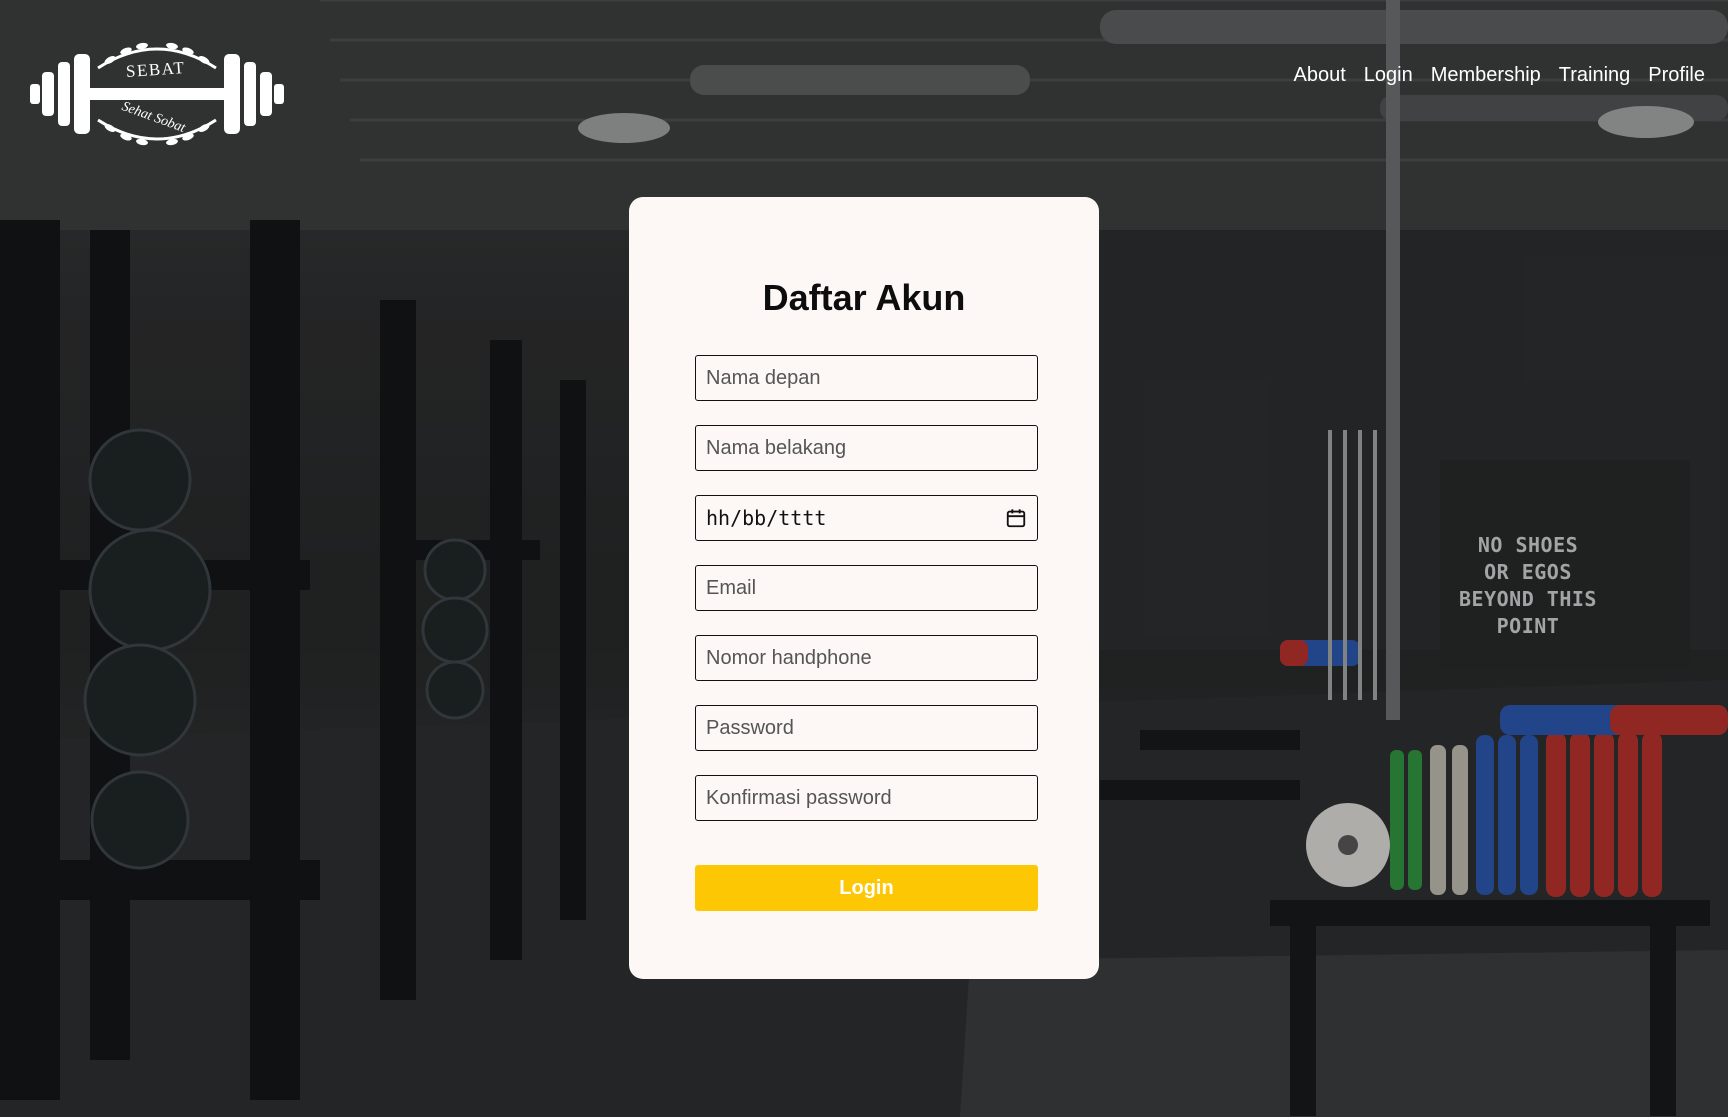 This screenshot has height=1117, width=1728. I want to click on birth-date-input: hh/bb/tttt, so click(866, 518).